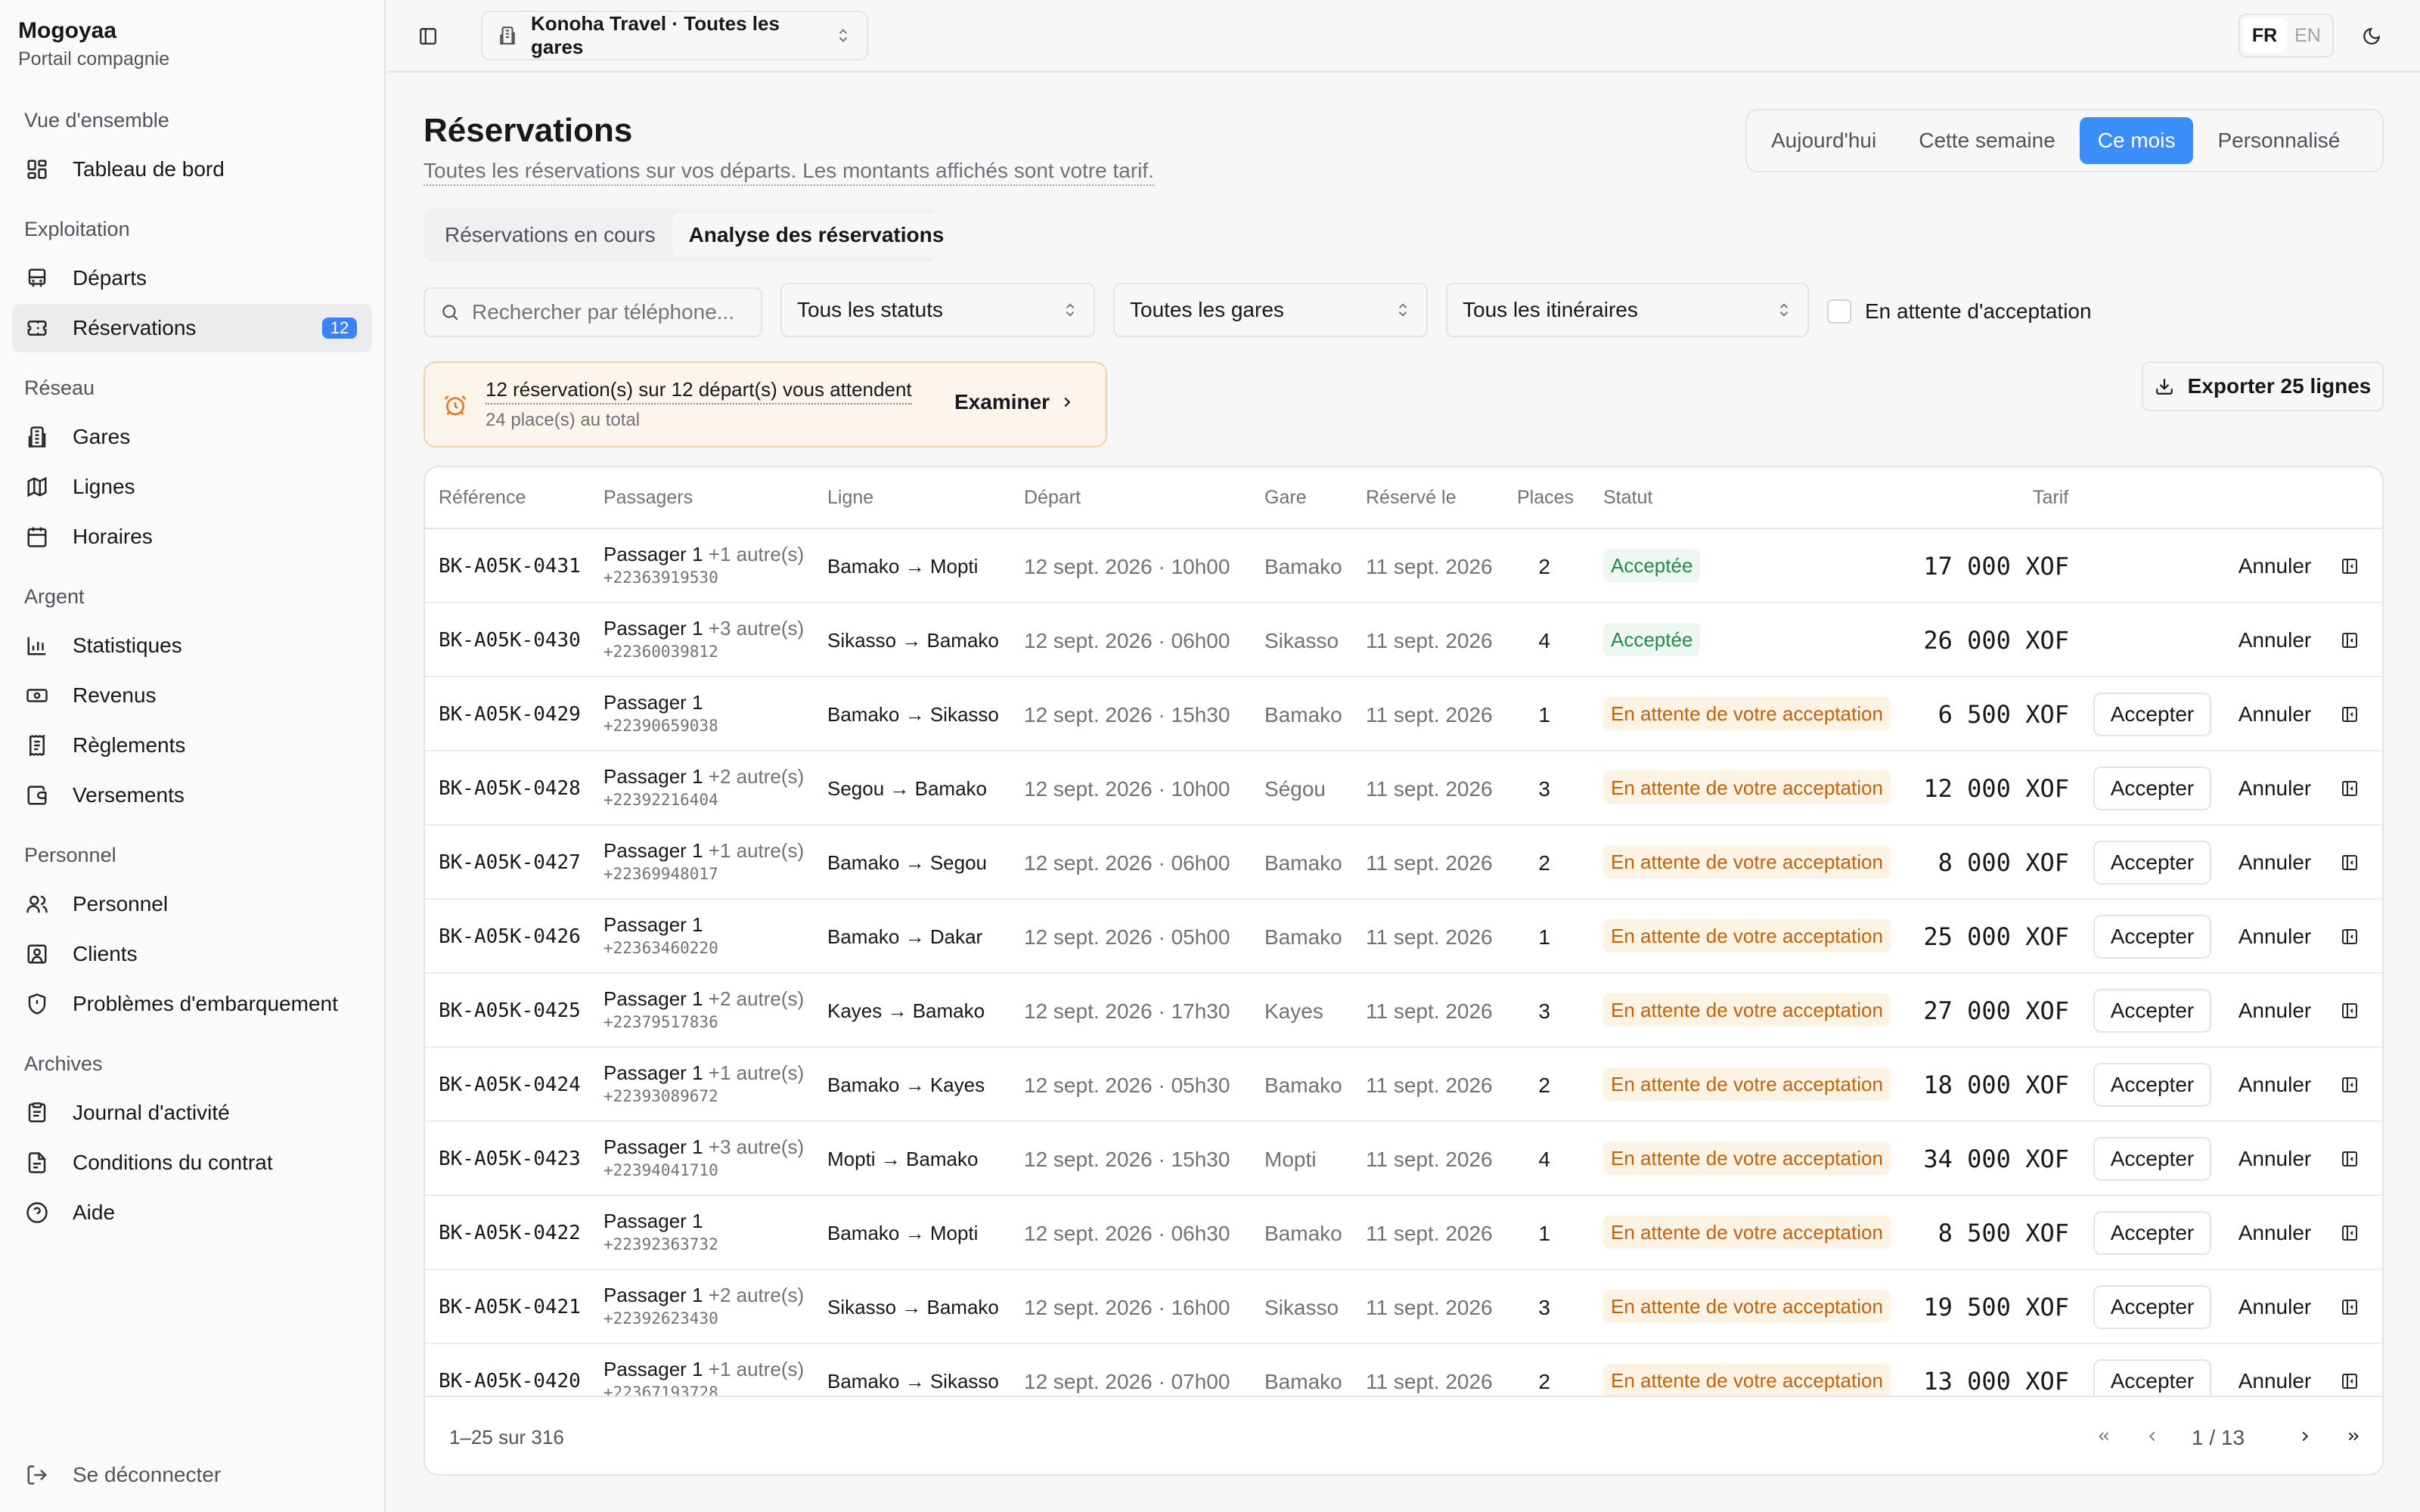 This screenshot has width=2420, height=1512. I want to click on search-input, so click(609, 312).